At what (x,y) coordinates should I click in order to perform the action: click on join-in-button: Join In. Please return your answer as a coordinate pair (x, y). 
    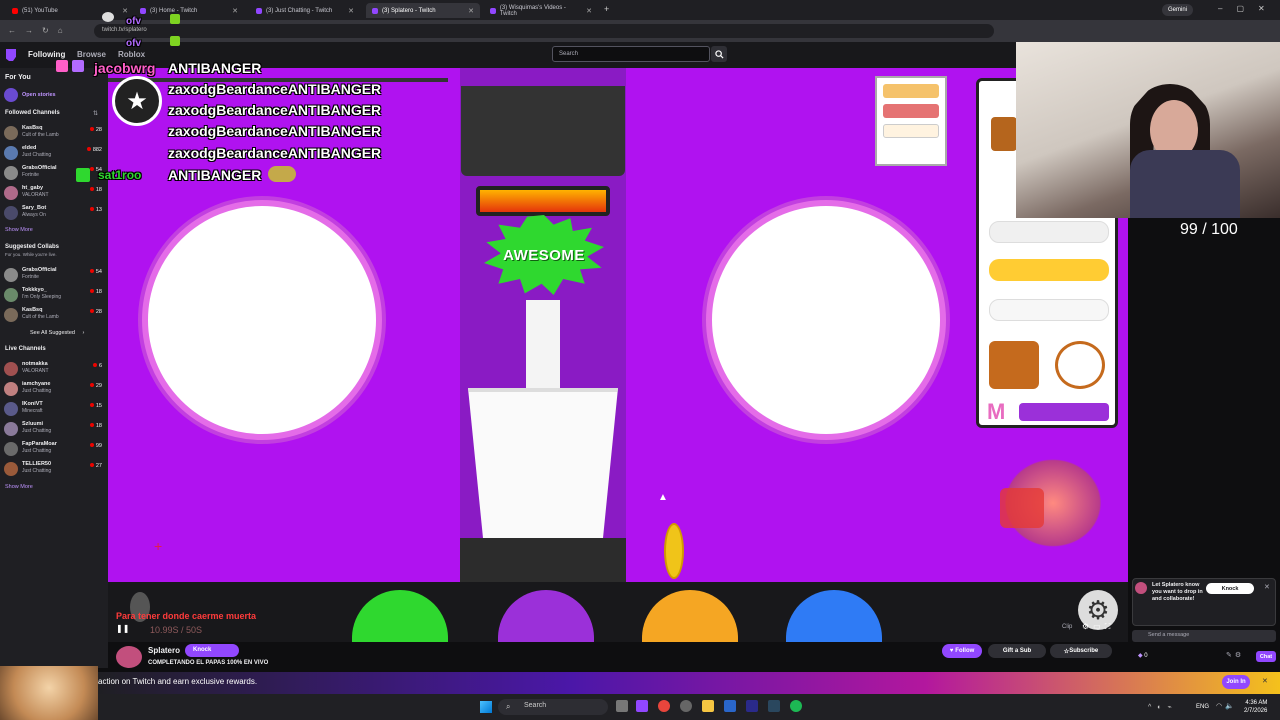
    Looking at the image, I should click on (1236, 682).